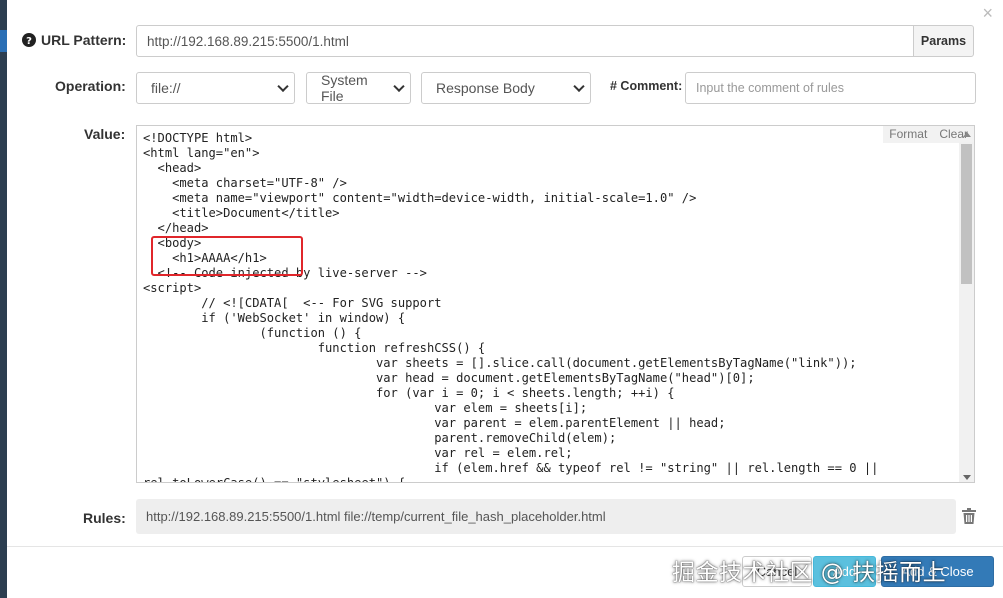 The image size is (1003, 598). What do you see at coordinates (104, 518) in the screenshot?
I see `rules-label: Rules:` at bounding box center [104, 518].